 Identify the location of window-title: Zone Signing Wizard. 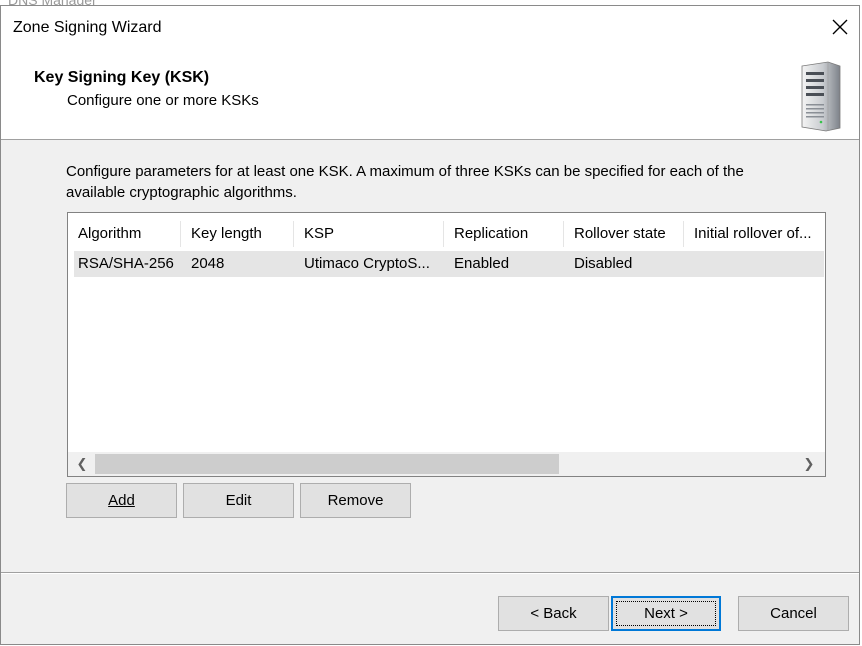
(87, 27).